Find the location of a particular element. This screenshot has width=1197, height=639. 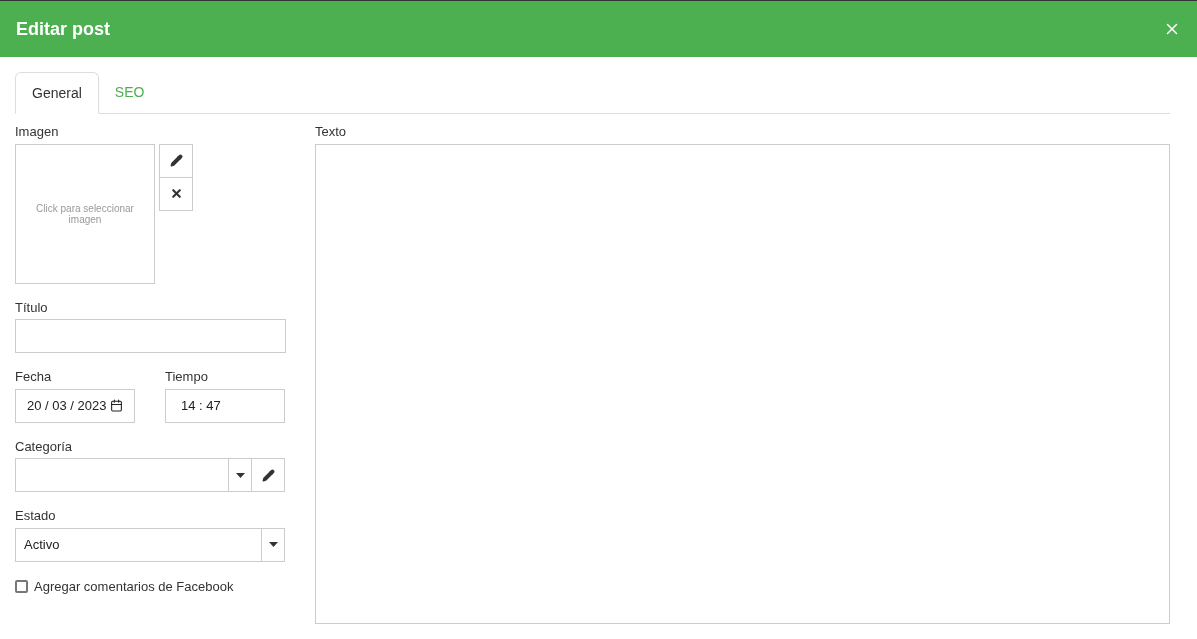

checkbox is located at coordinates (21, 586).